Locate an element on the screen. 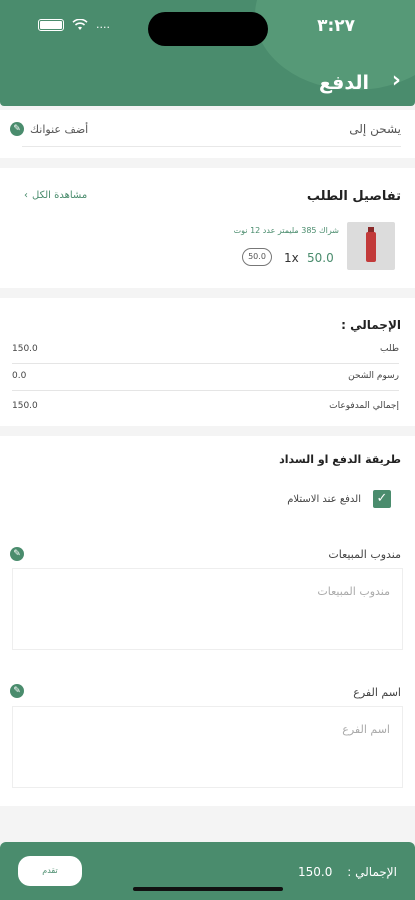 The height and width of the screenshot is (900, 415). order-details-title: تفاصيل الطلب is located at coordinates (353, 196).